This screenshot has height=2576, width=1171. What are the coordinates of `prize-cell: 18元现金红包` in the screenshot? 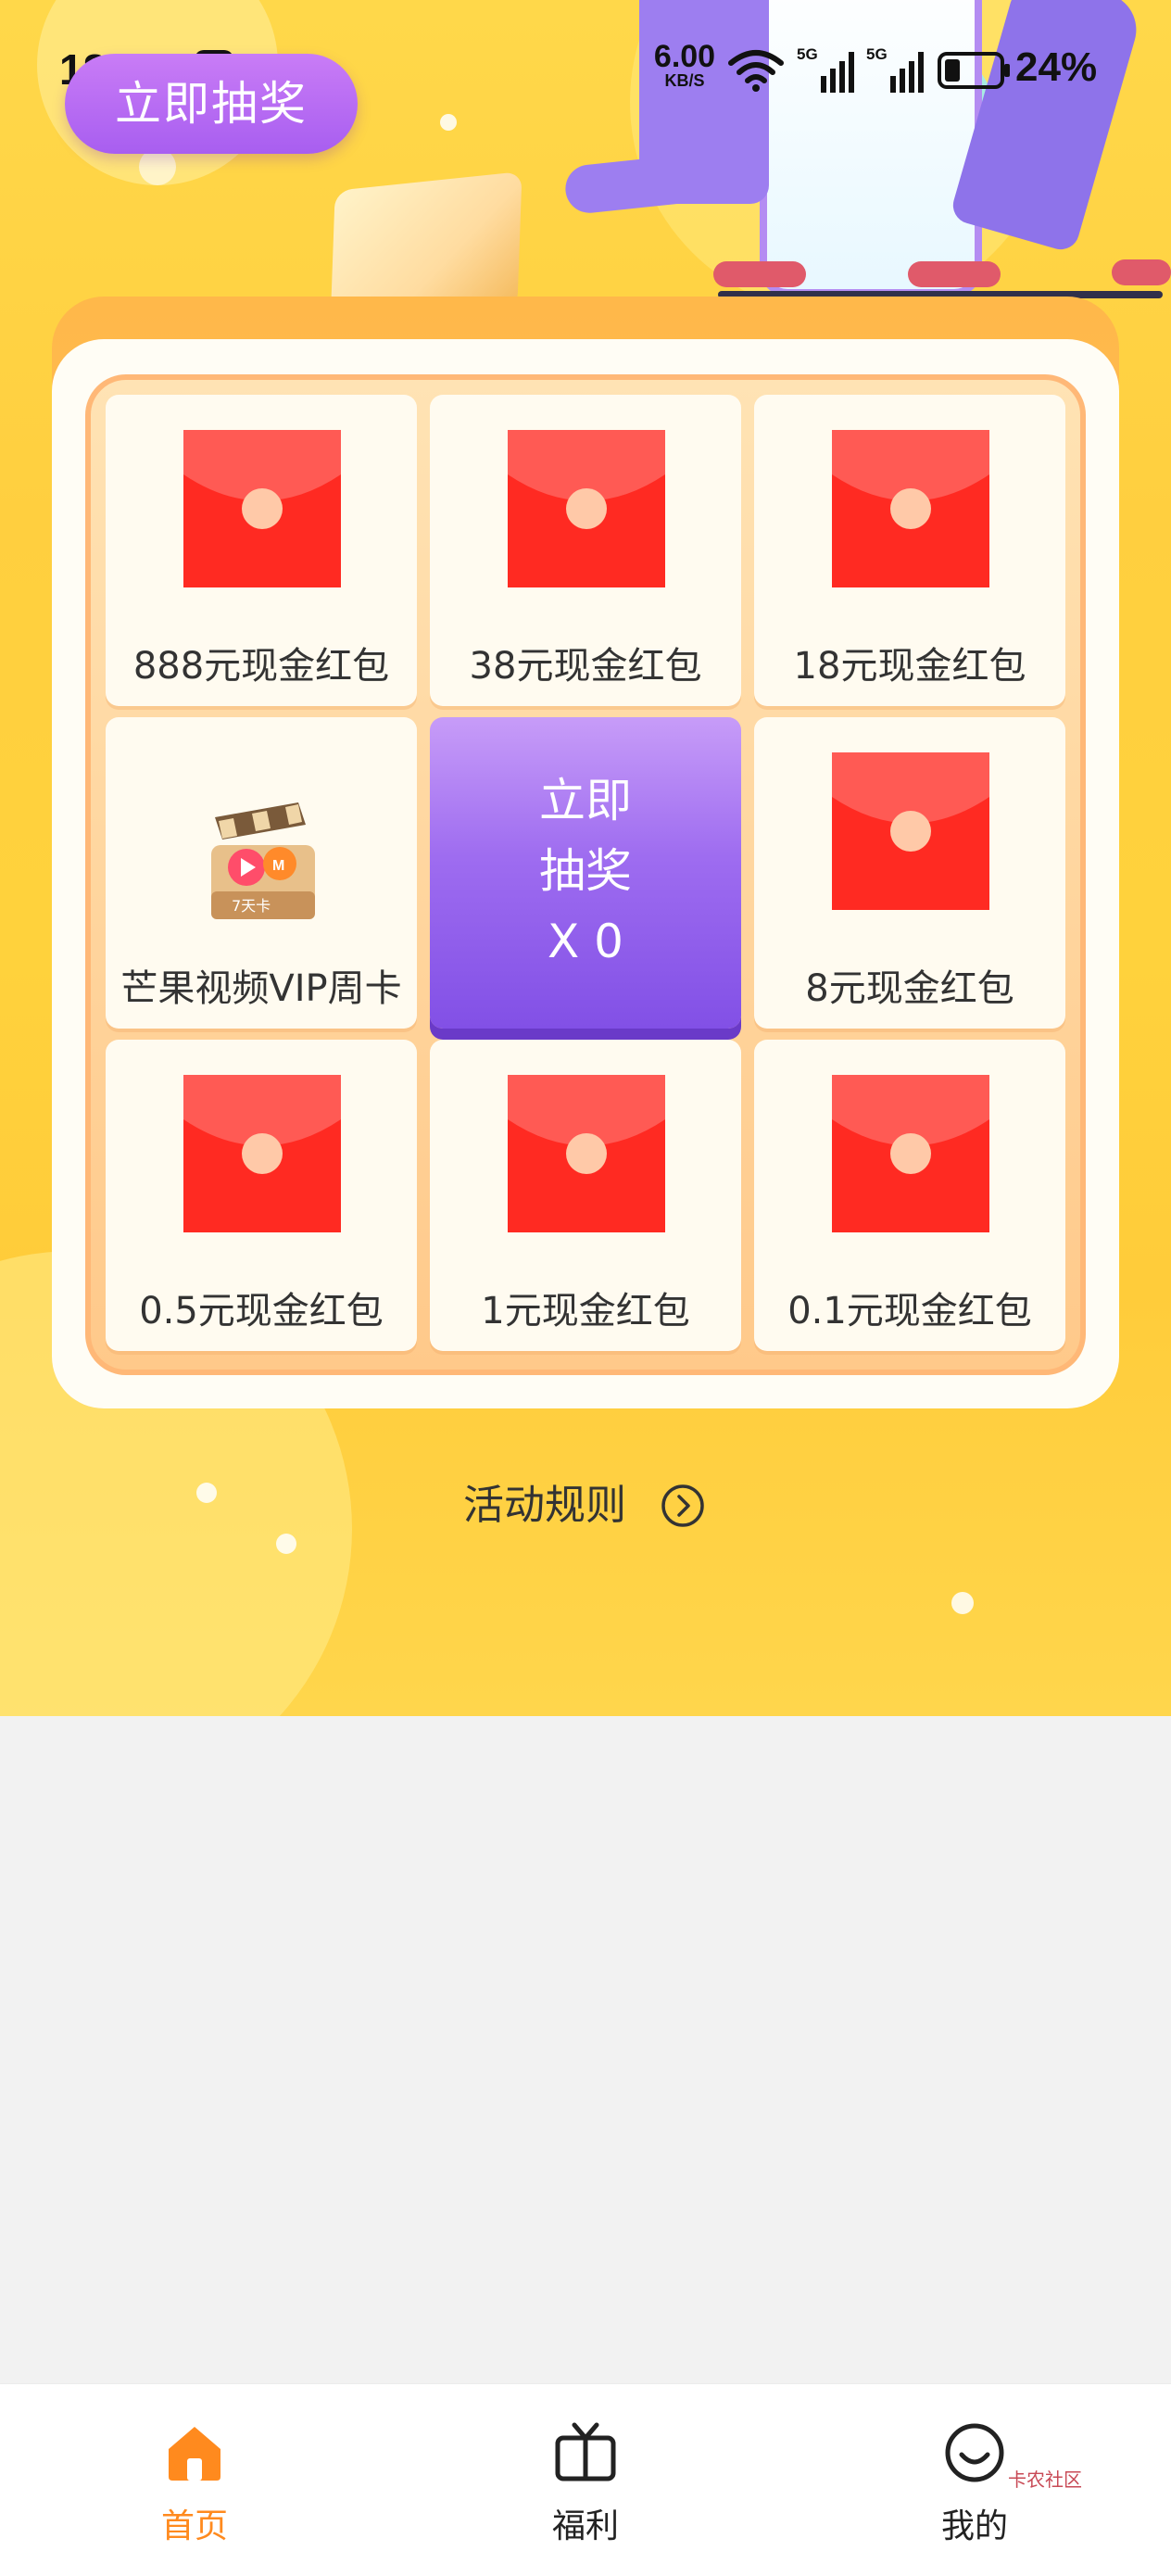 It's located at (910, 550).